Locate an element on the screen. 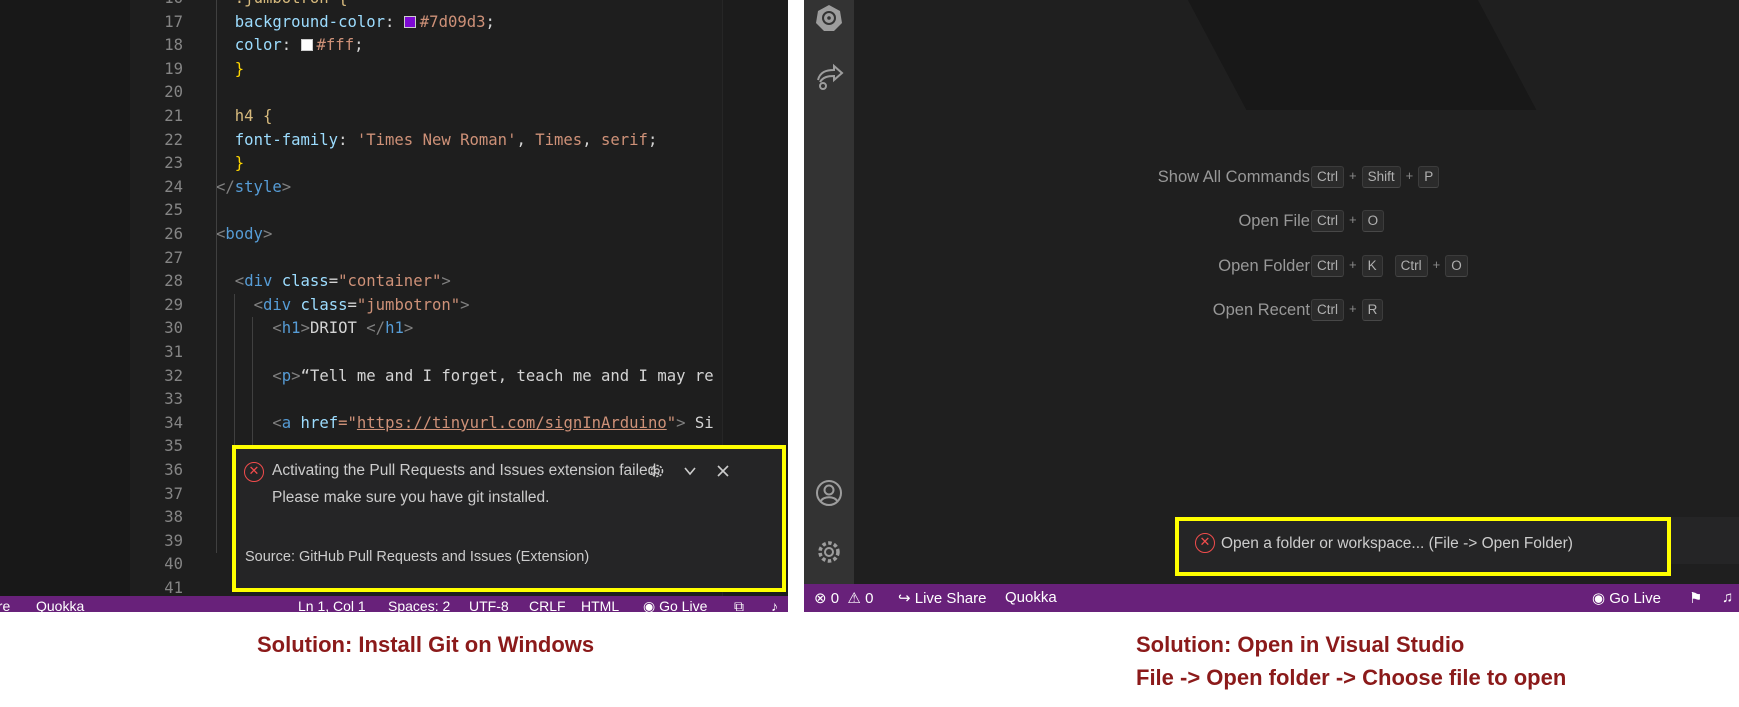  line-number: 34 is located at coordinates (173, 422).